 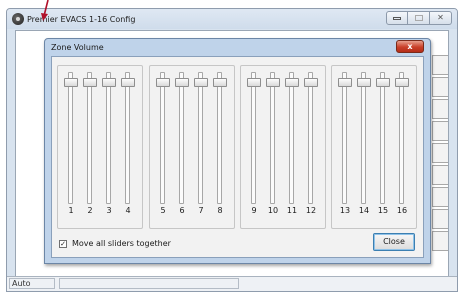 I want to click on dialog-close-button: x, so click(x=410, y=46).